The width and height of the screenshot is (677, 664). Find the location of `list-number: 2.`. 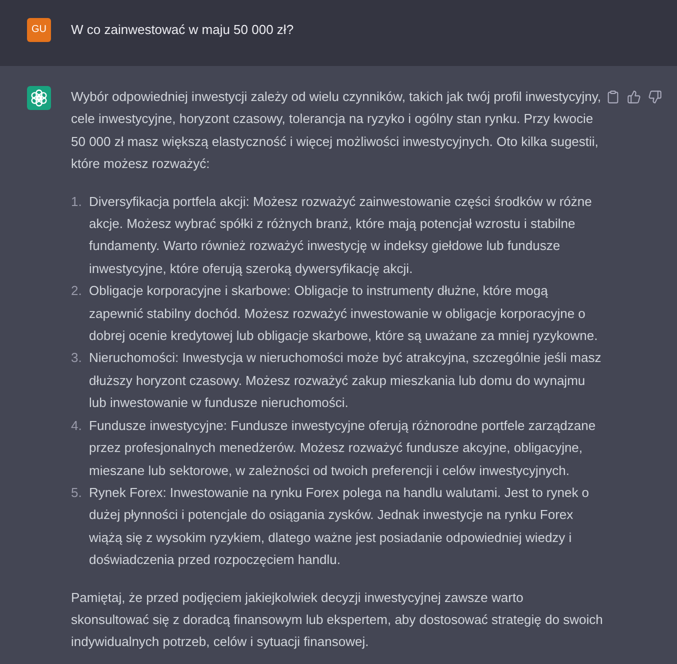

list-number: 2. is located at coordinates (77, 291).